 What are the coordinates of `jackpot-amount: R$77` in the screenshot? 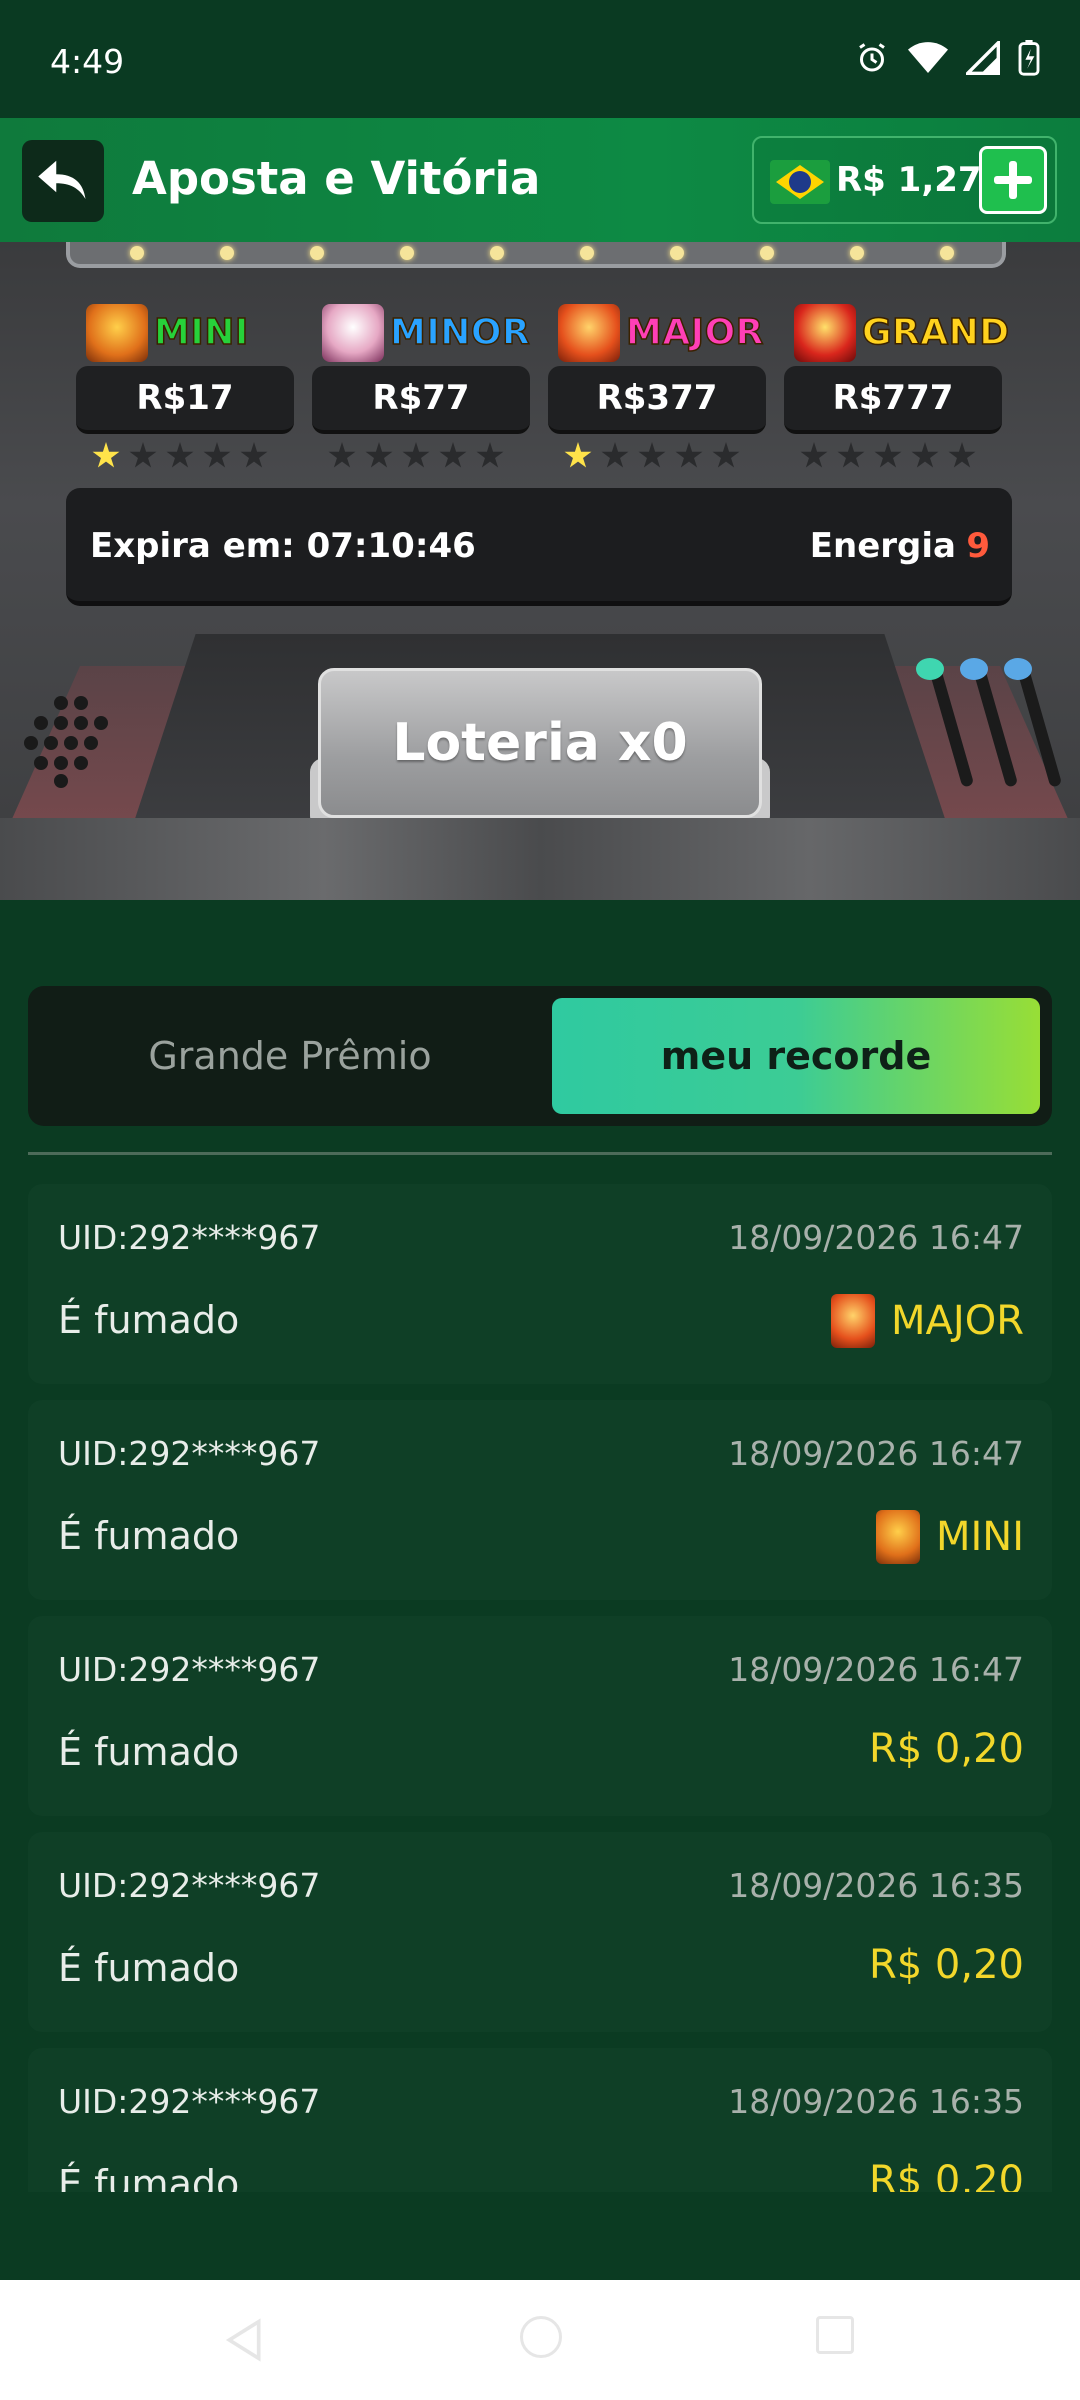 It's located at (421, 400).